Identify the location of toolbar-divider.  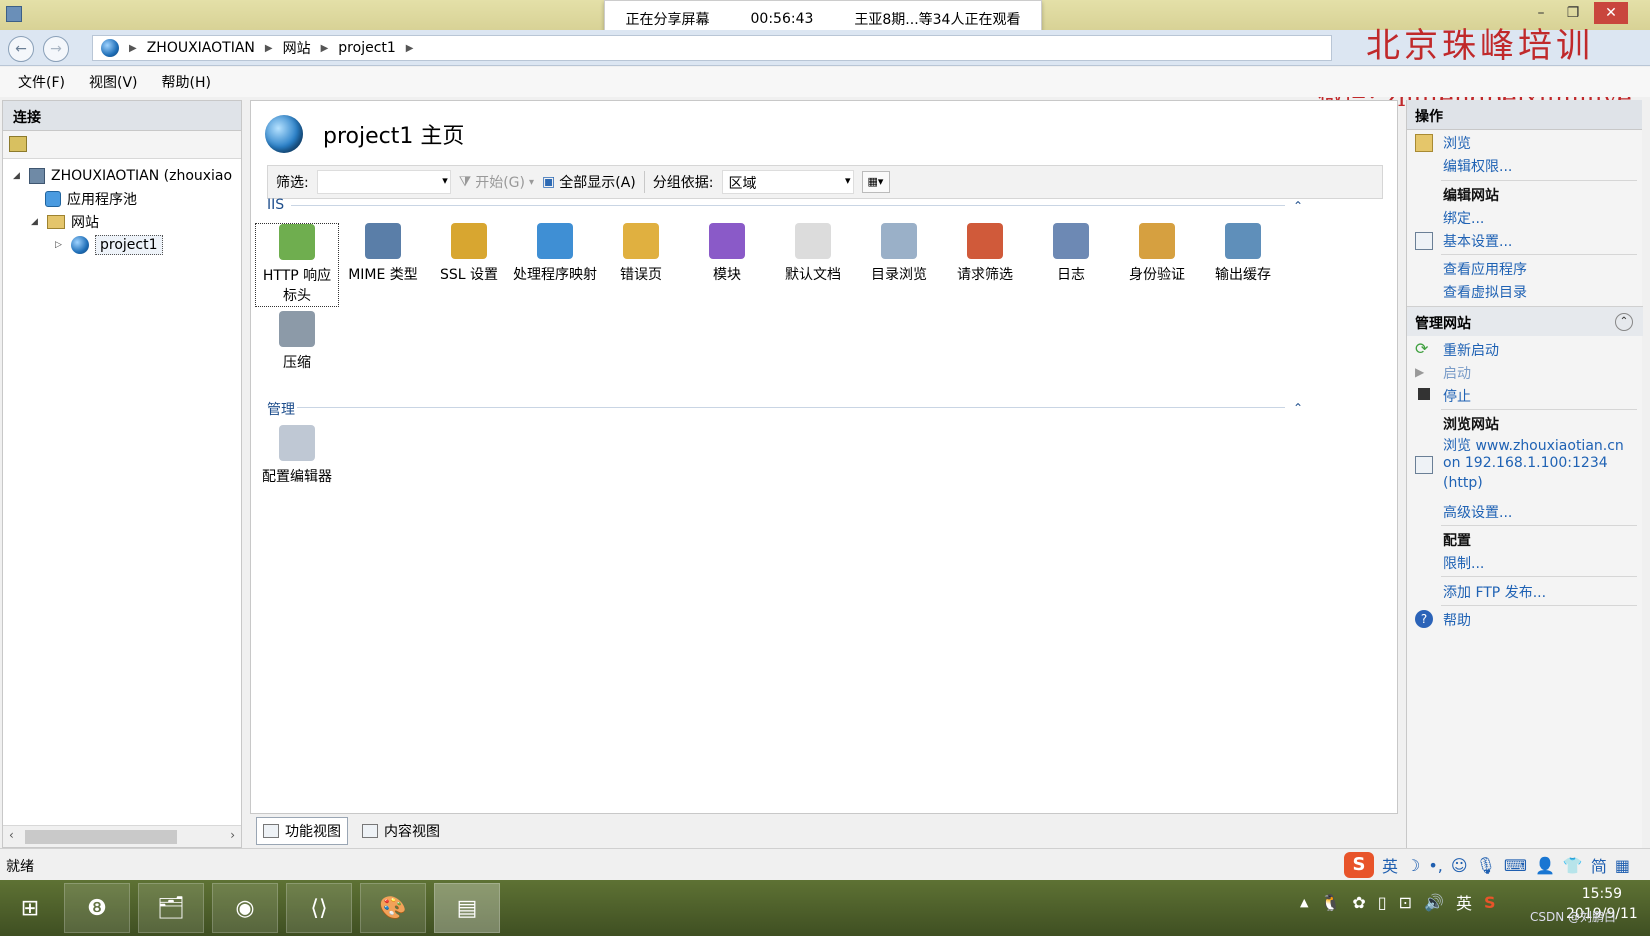
(644, 182).